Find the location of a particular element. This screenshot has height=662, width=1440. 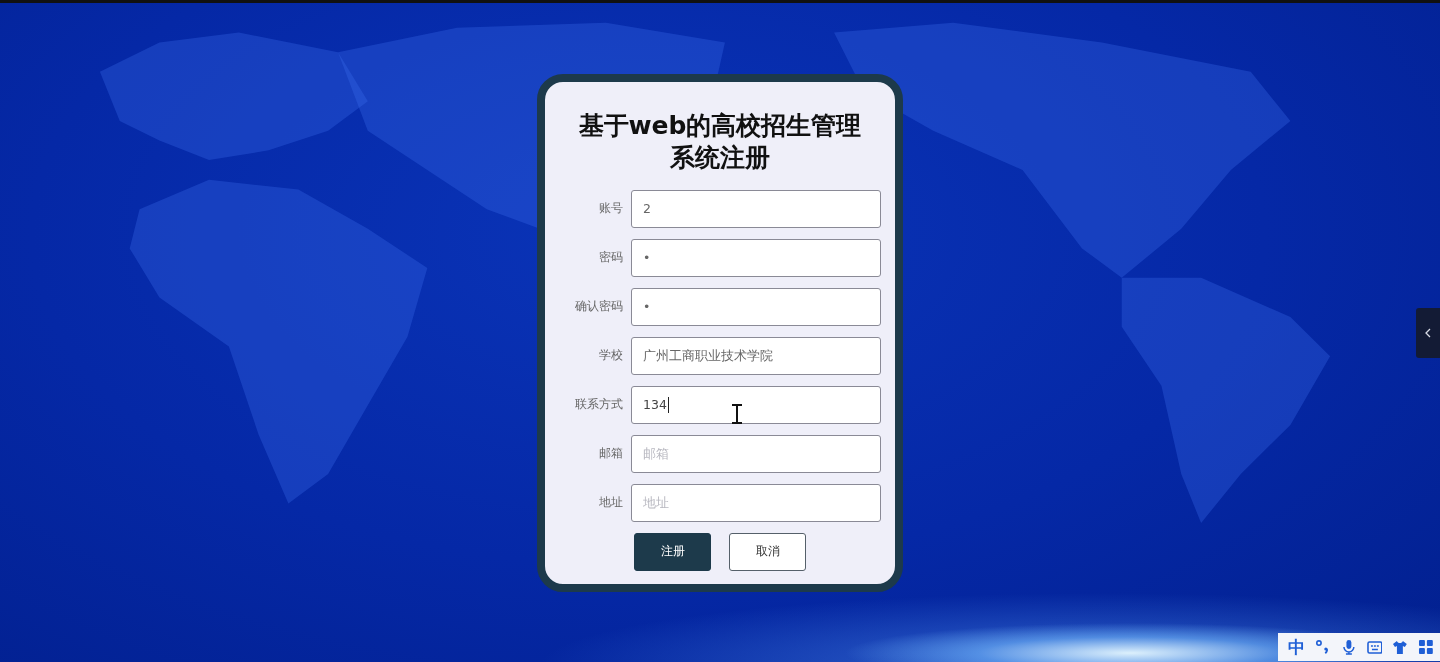

field-label: 邮箱 is located at coordinates (611, 453).